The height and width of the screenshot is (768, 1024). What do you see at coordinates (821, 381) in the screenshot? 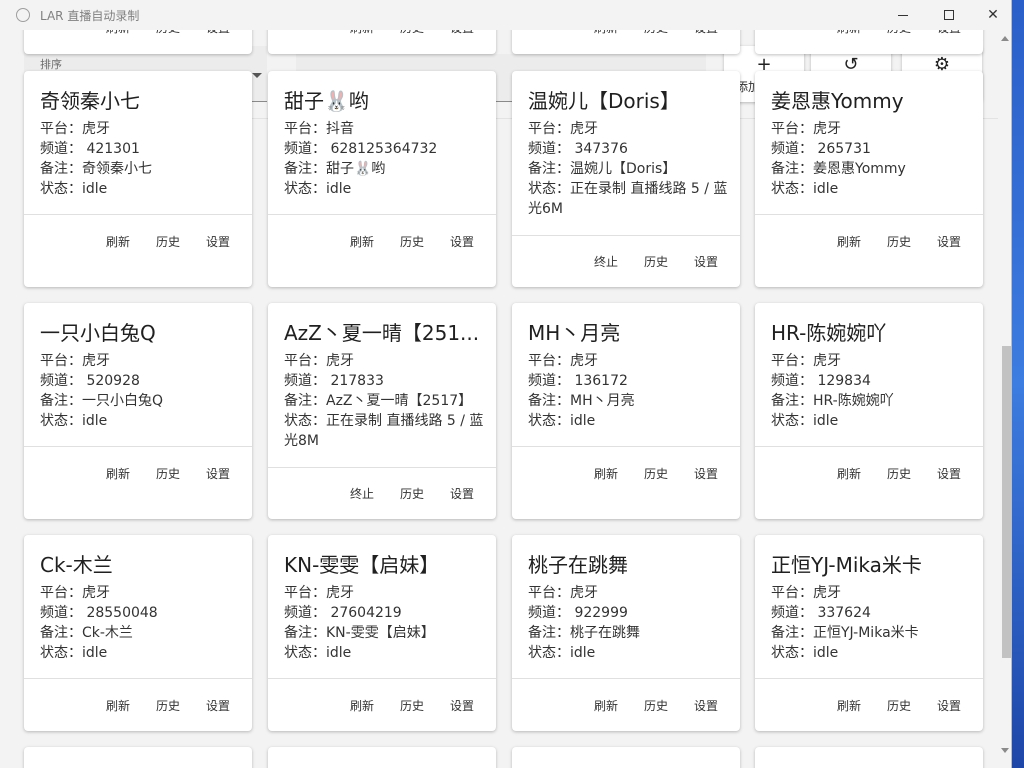
I see `channel-text: 频道： 129834` at bounding box center [821, 381].